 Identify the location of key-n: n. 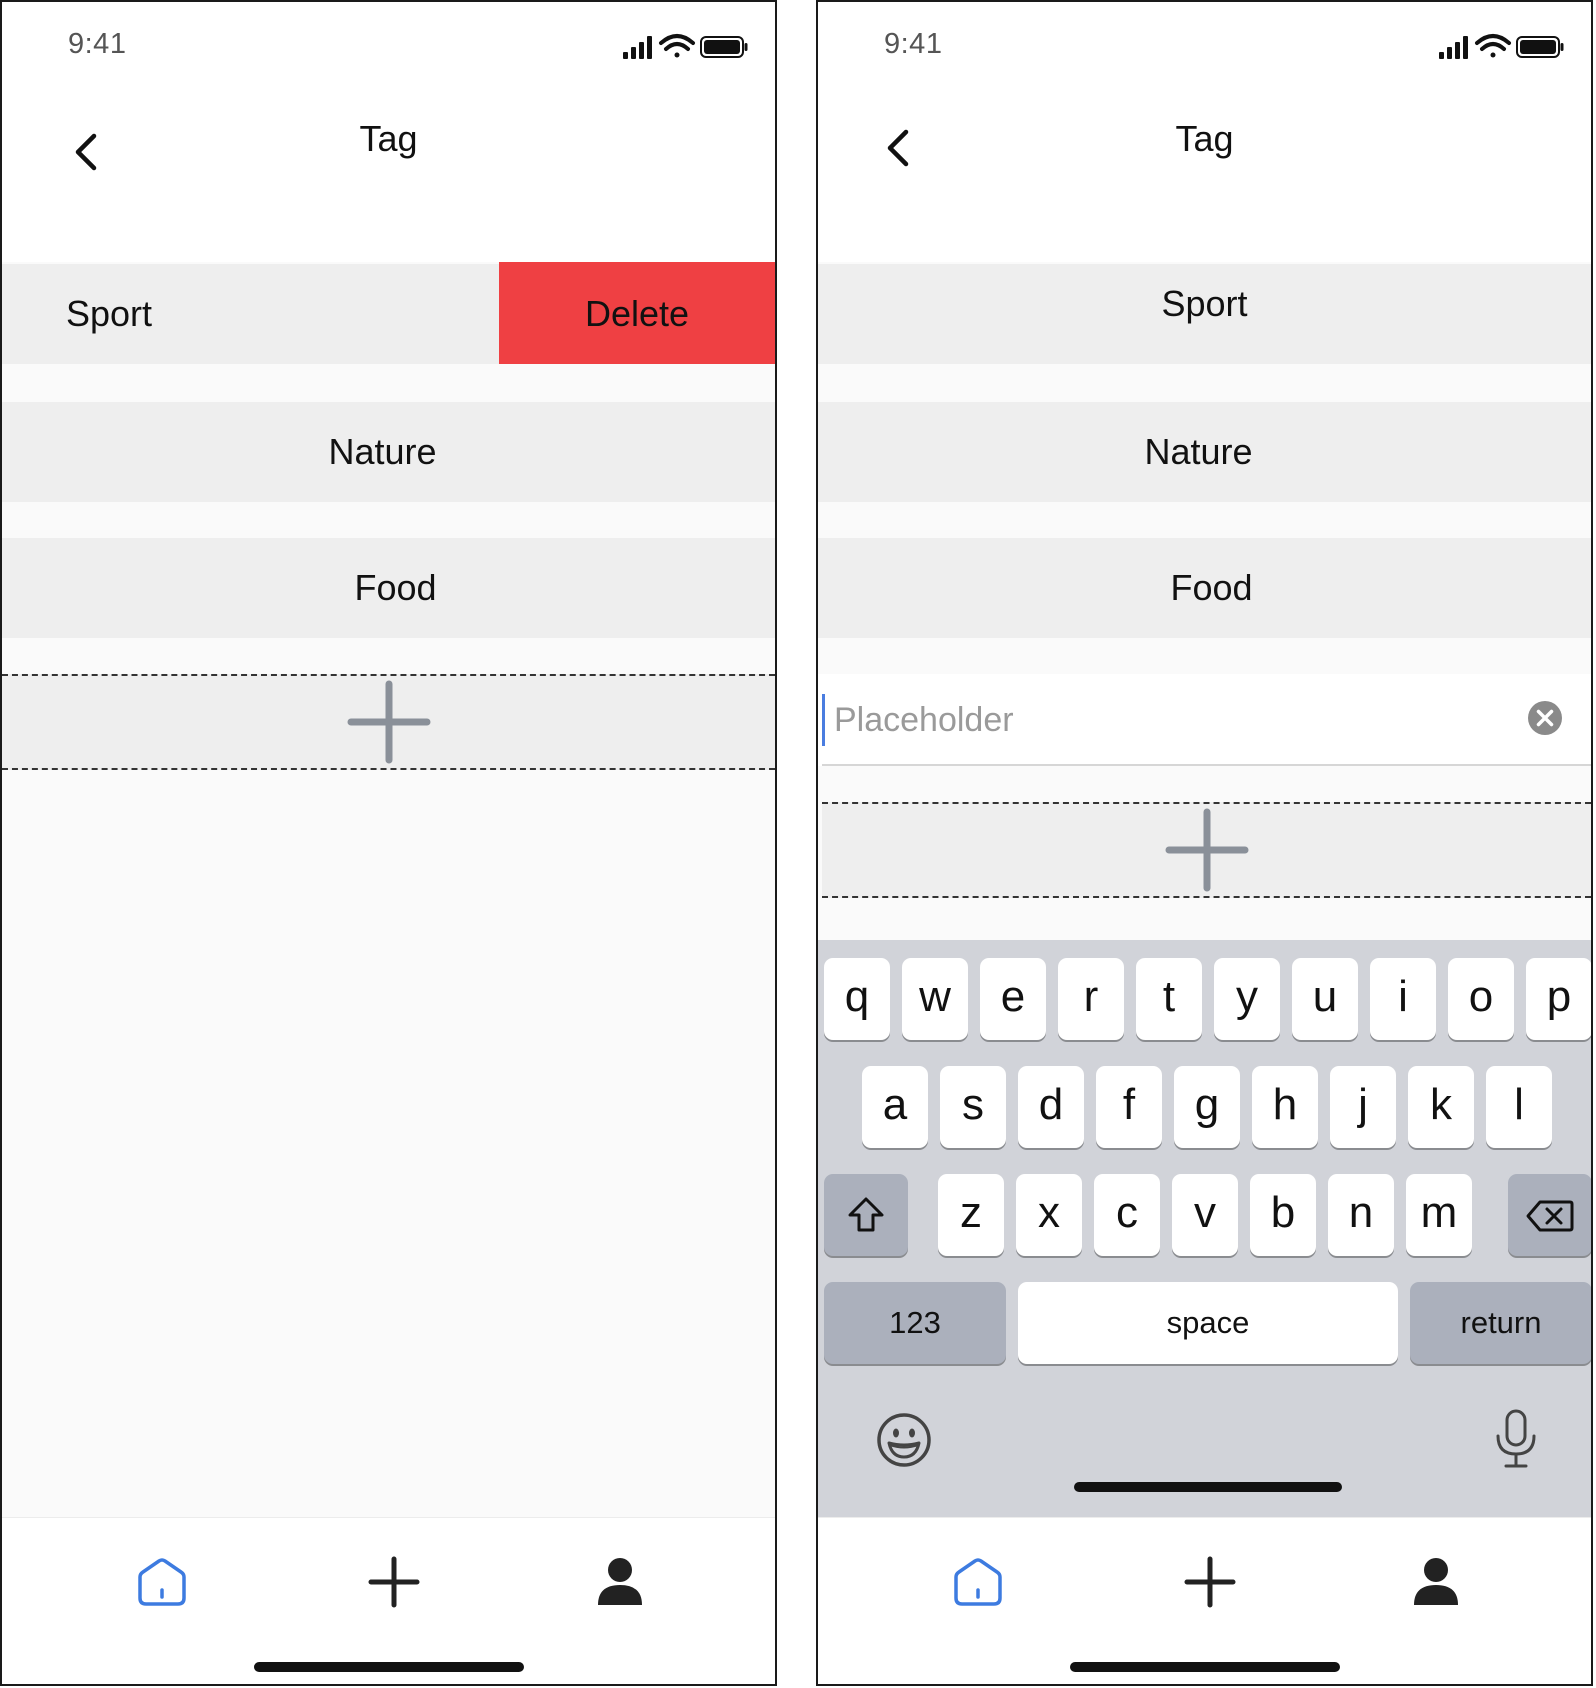
(1361, 1215).